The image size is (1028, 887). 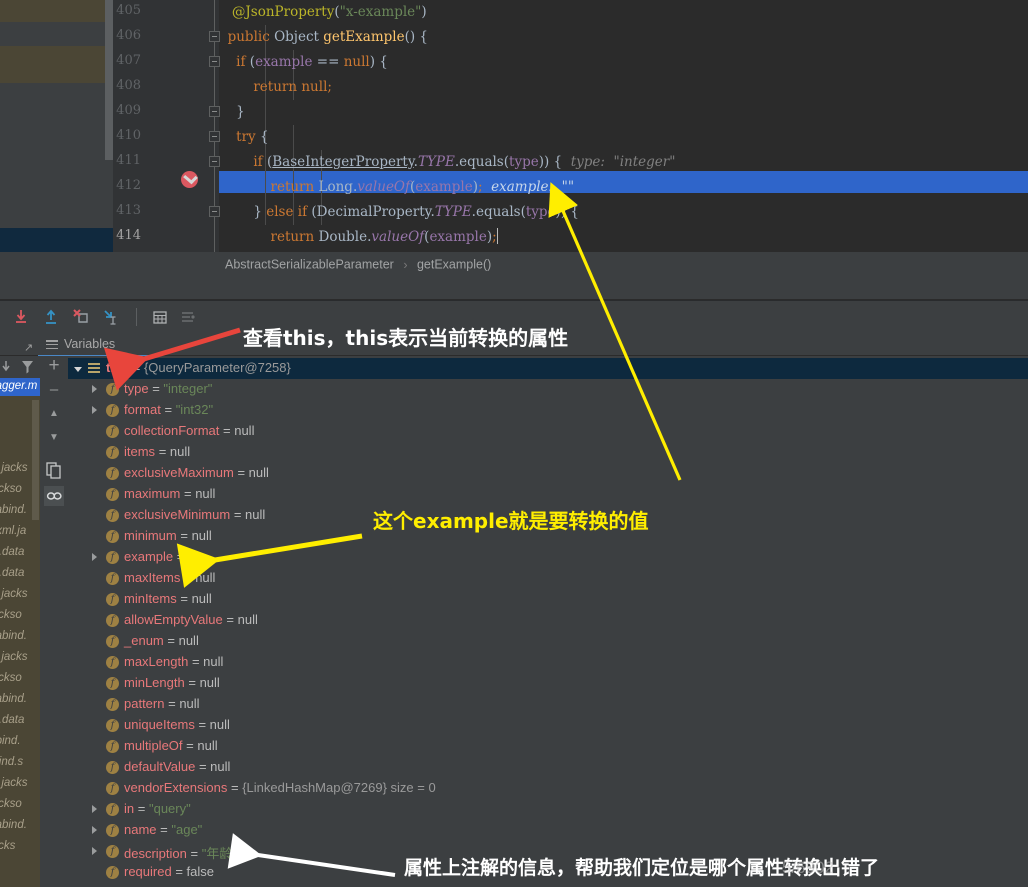 I want to click on table-row: f minItems = null, so click(x=548, y=599).